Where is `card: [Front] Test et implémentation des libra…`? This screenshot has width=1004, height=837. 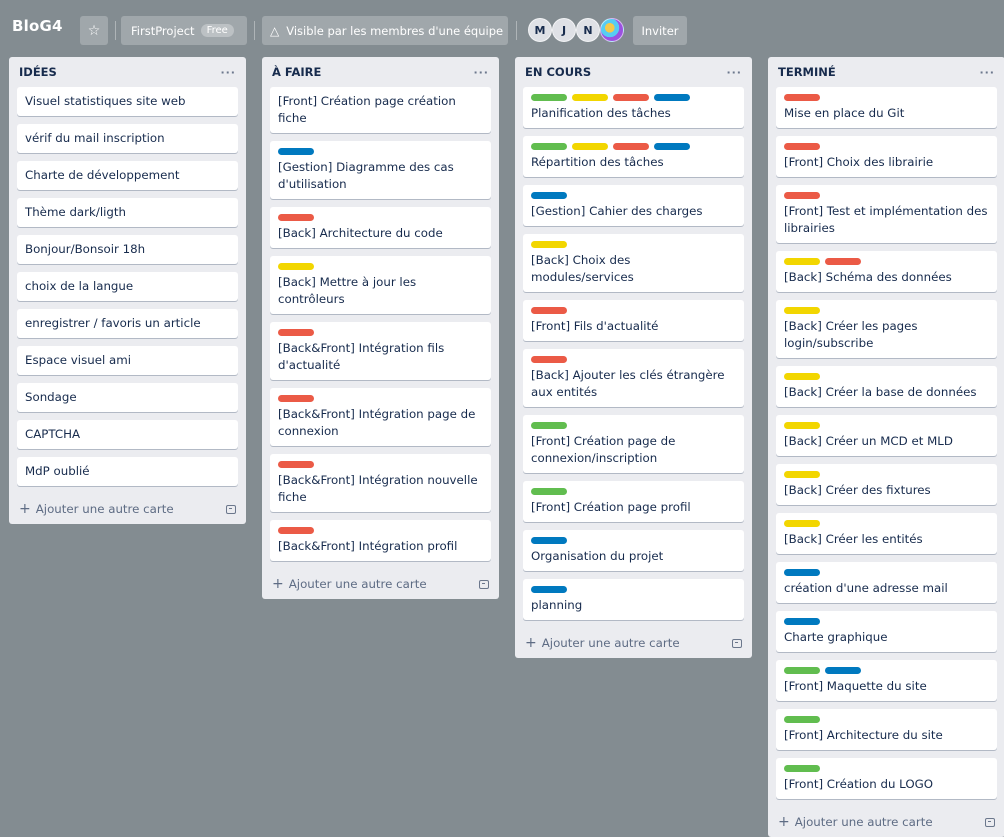 card: [Front] Test et implémentation des libra… is located at coordinates (886, 214).